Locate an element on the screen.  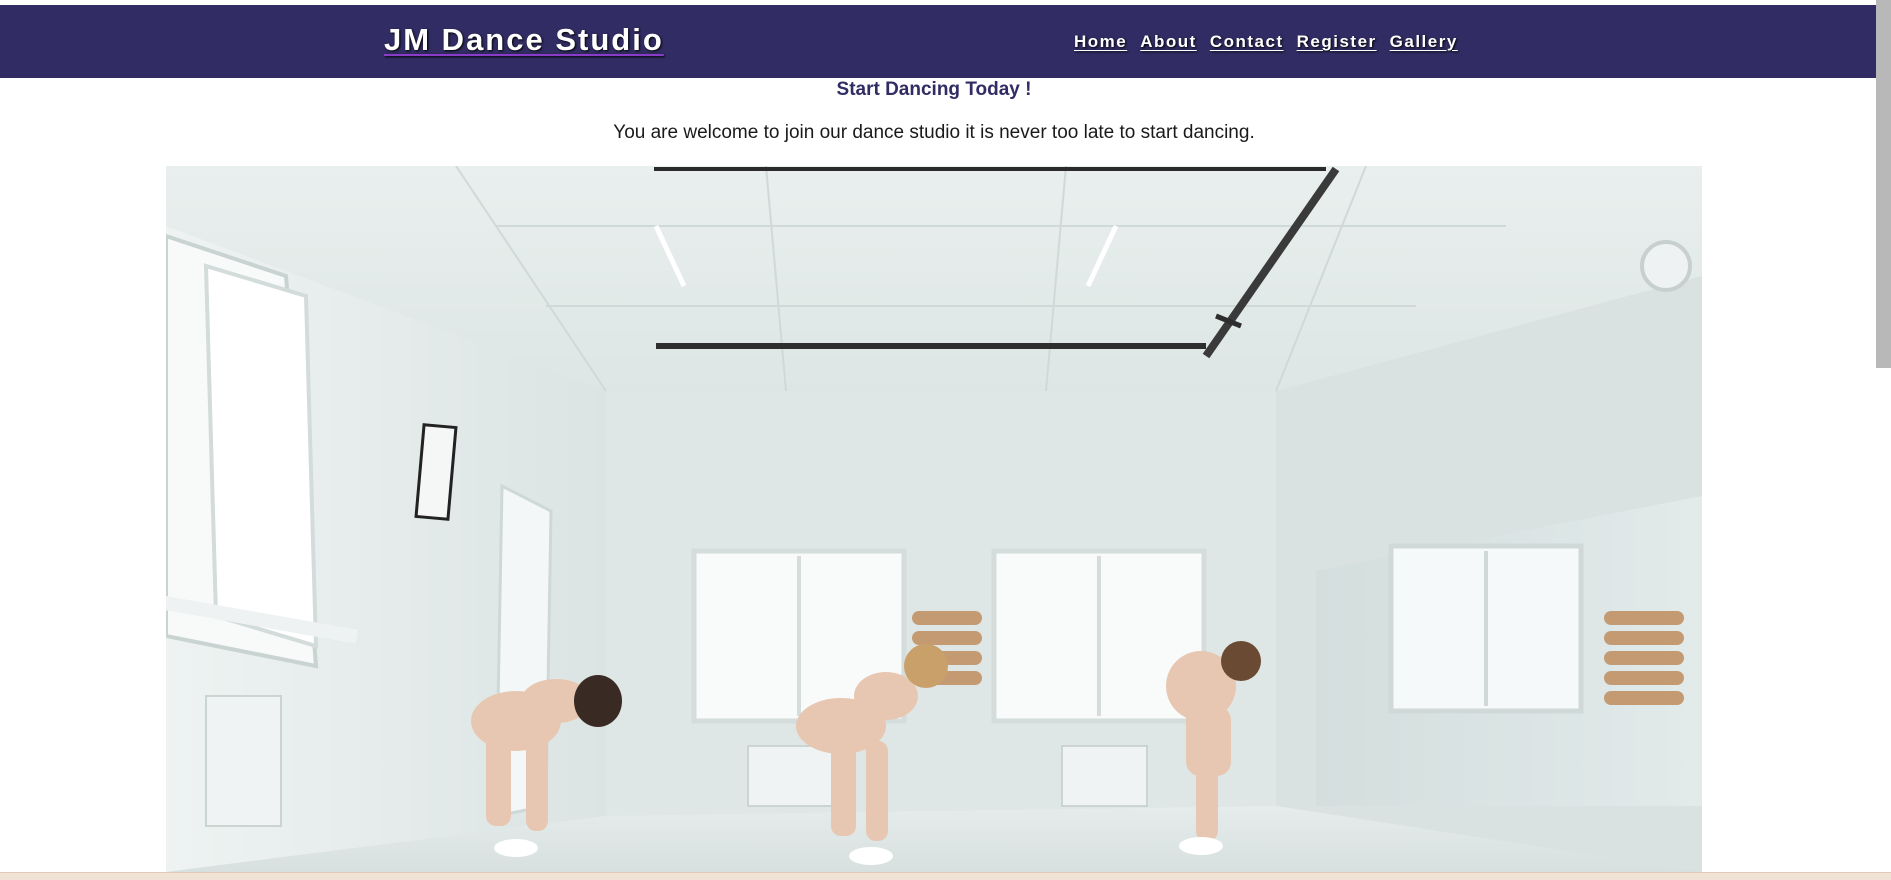
page-headline: Start Dancing Today ! is located at coordinates (934, 89).